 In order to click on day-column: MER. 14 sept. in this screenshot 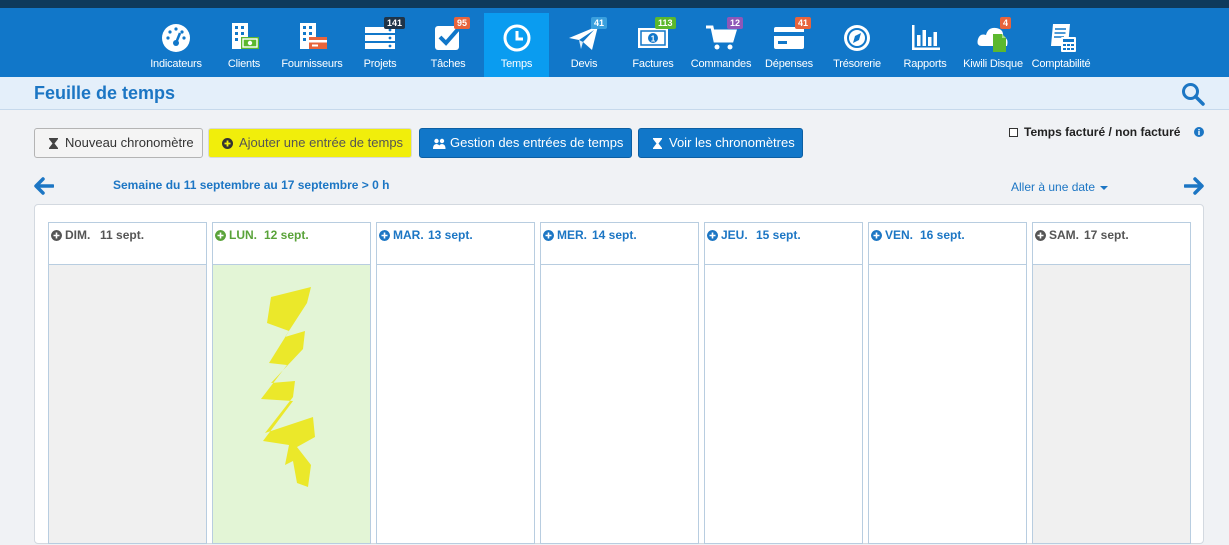, I will do `click(619, 383)`.